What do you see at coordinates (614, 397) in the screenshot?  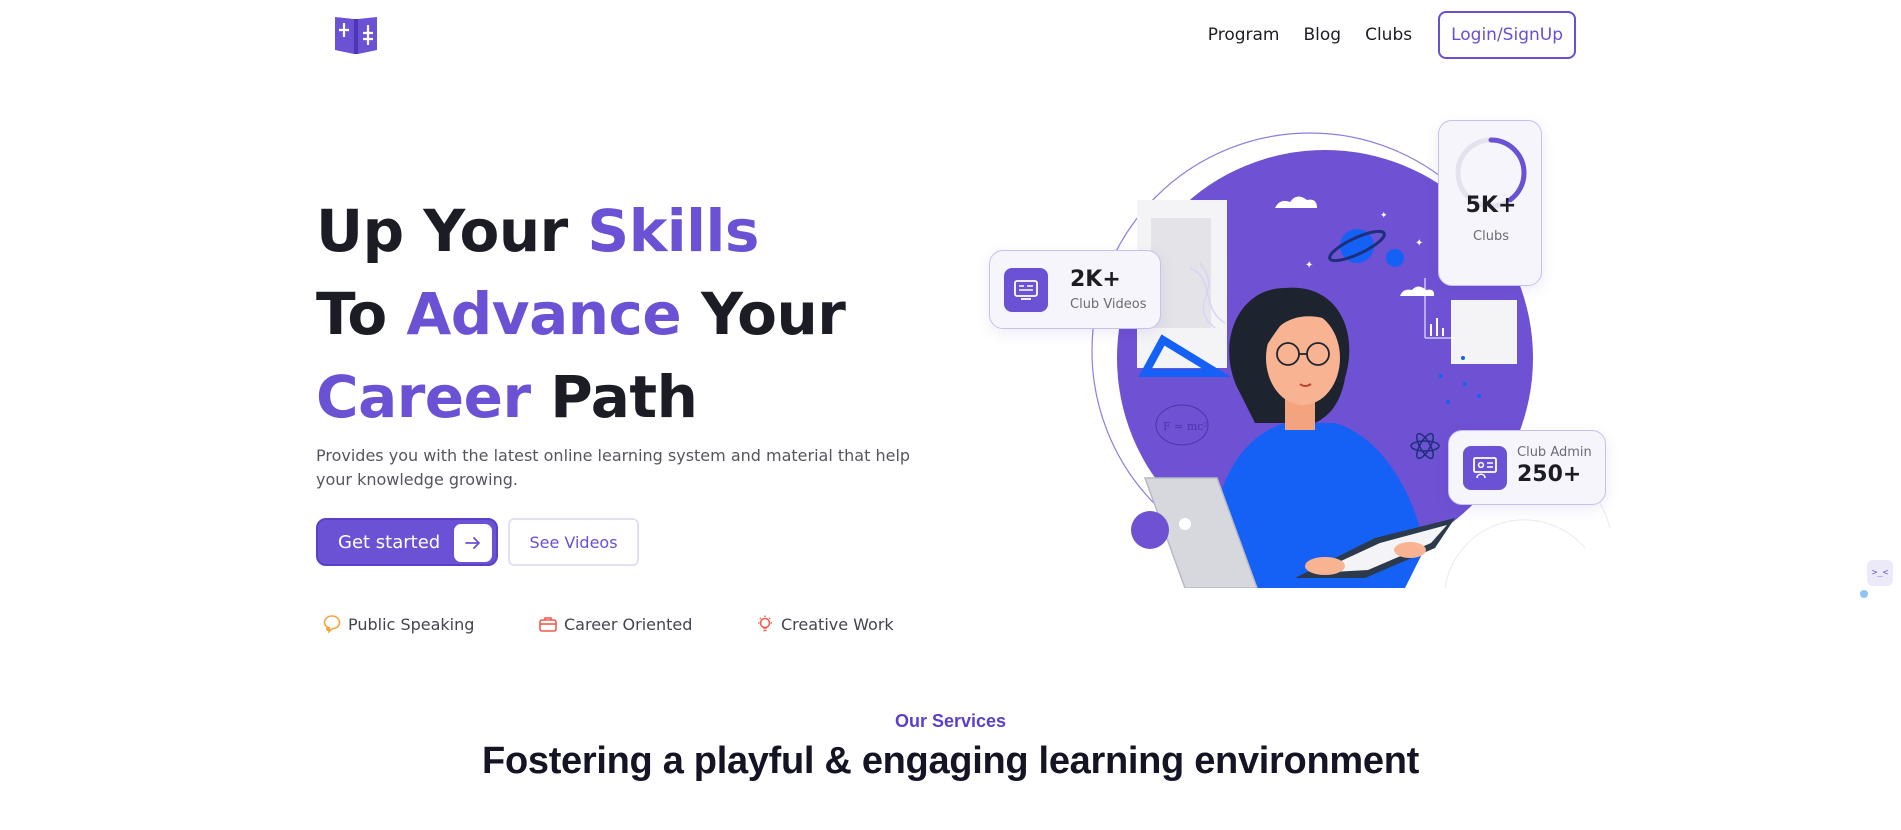 I see `headline-text: Path` at bounding box center [614, 397].